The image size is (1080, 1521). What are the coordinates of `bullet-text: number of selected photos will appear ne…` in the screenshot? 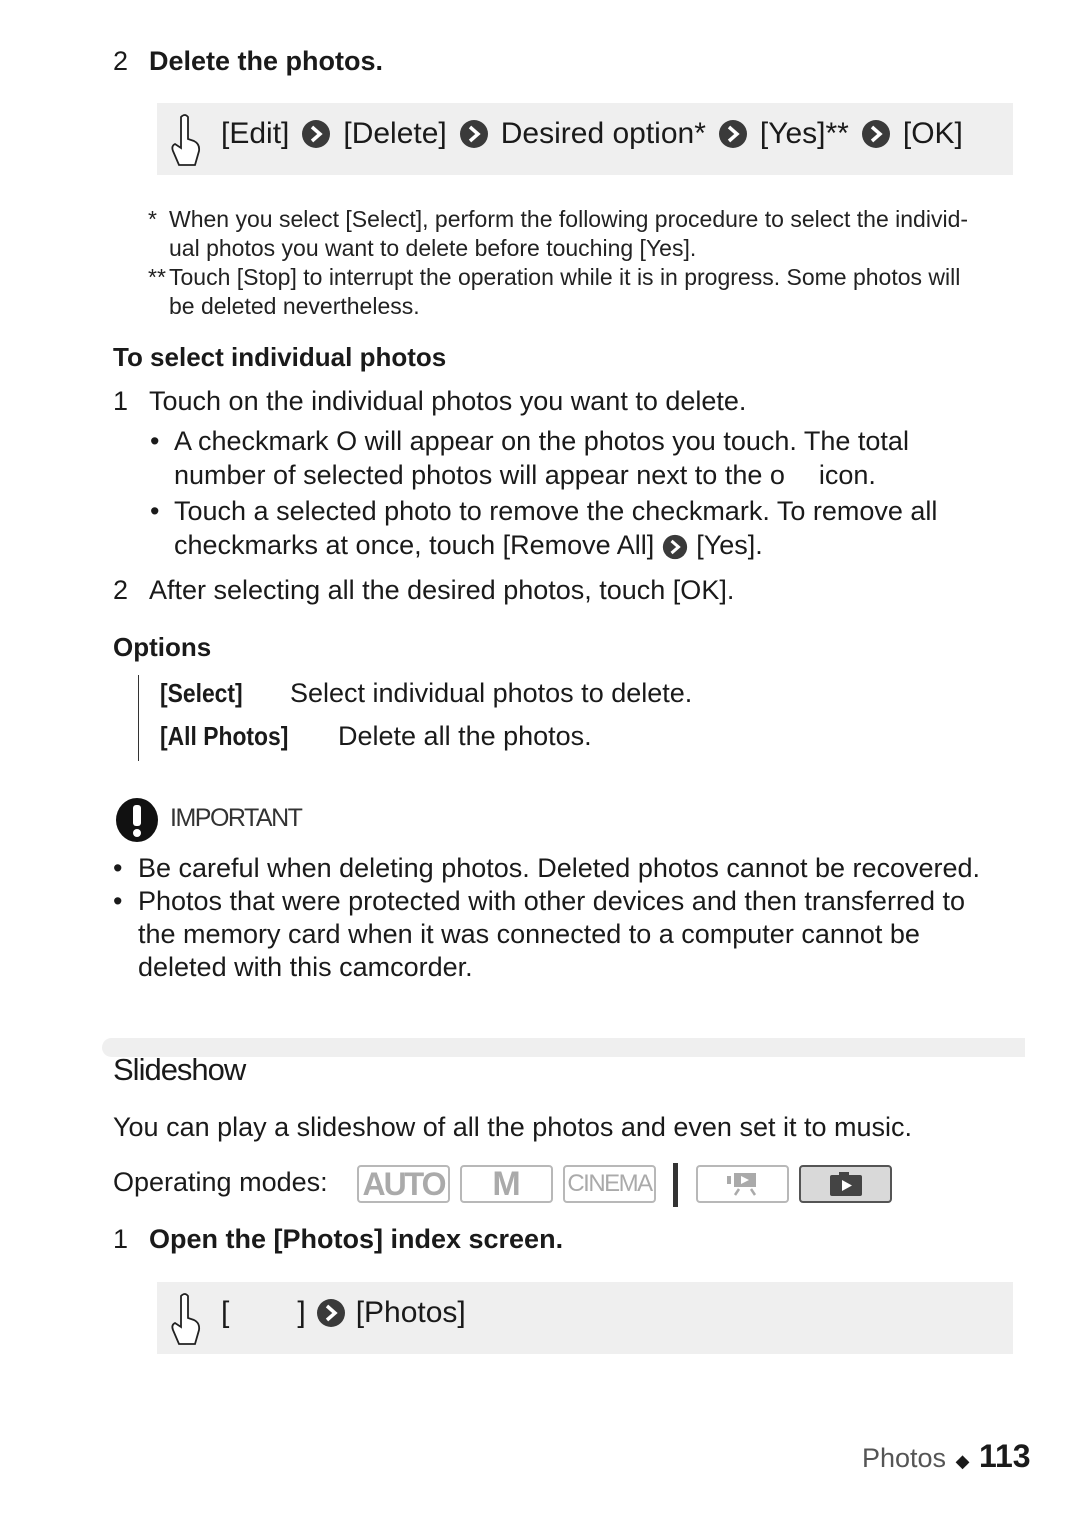 It's located at (472, 475).